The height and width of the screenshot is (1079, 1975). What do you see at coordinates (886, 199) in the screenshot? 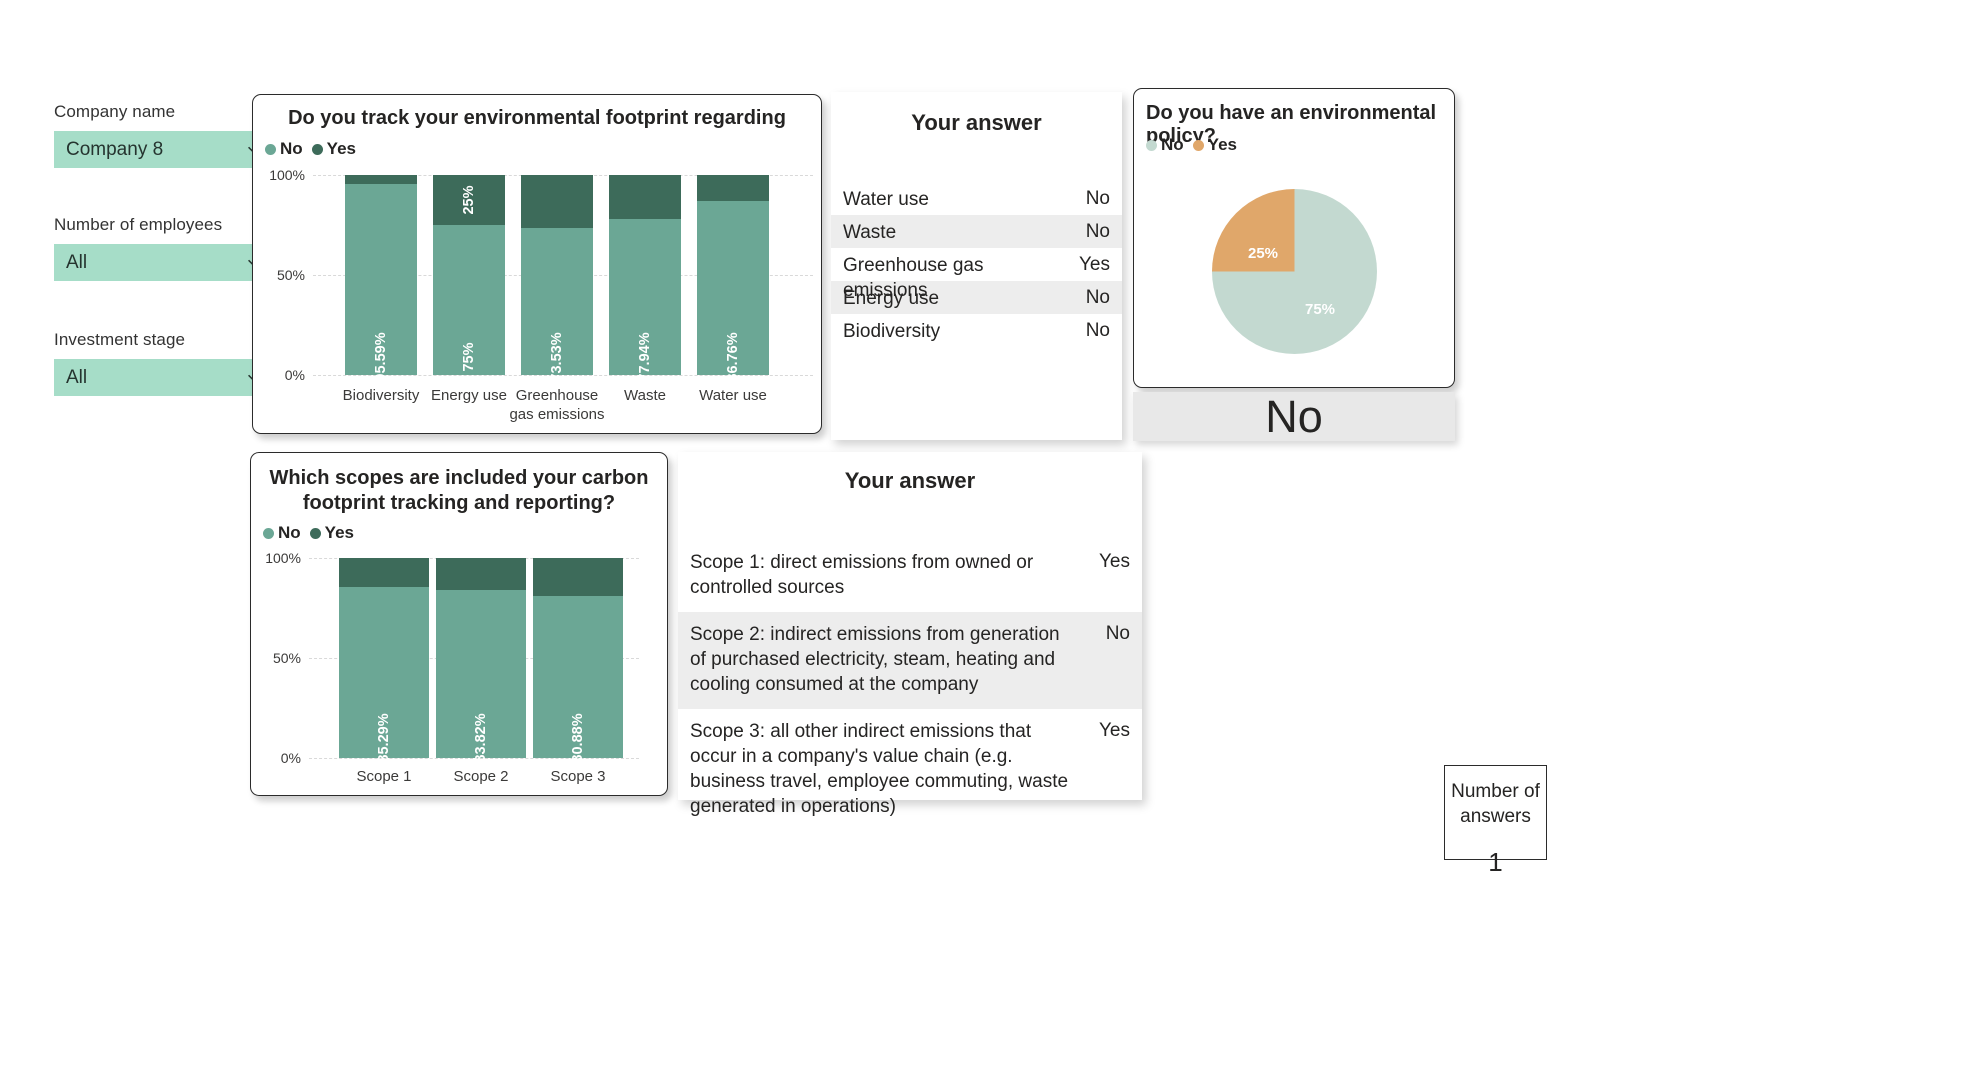
I see `row-question: Water use` at bounding box center [886, 199].